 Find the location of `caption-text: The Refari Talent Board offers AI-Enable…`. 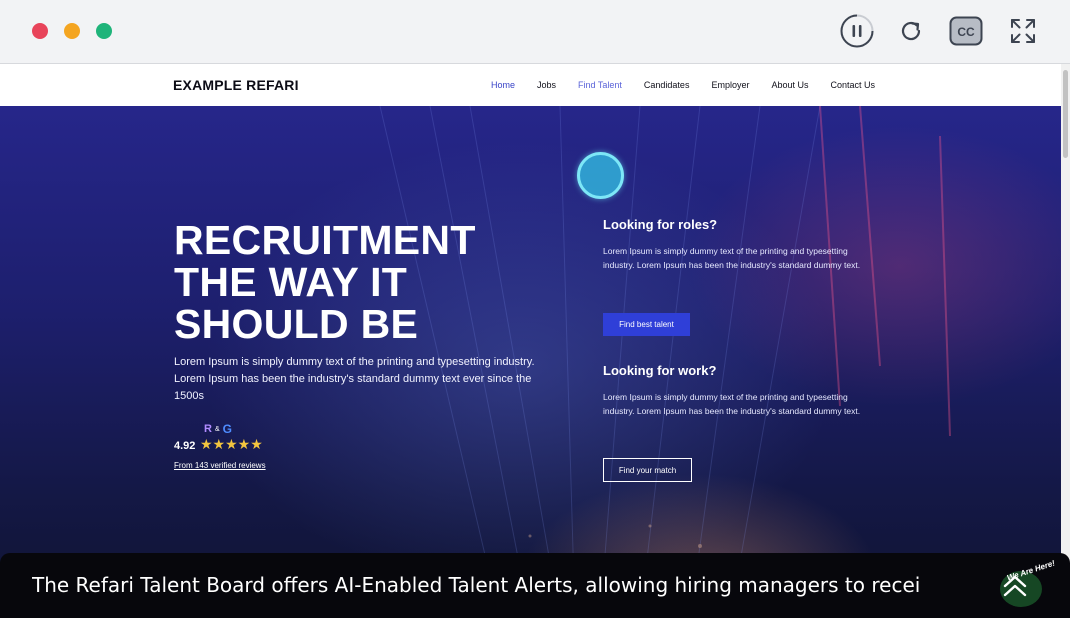

caption-text: The Refari Talent Board offers AI-Enable… is located at coordinates (476, 585).